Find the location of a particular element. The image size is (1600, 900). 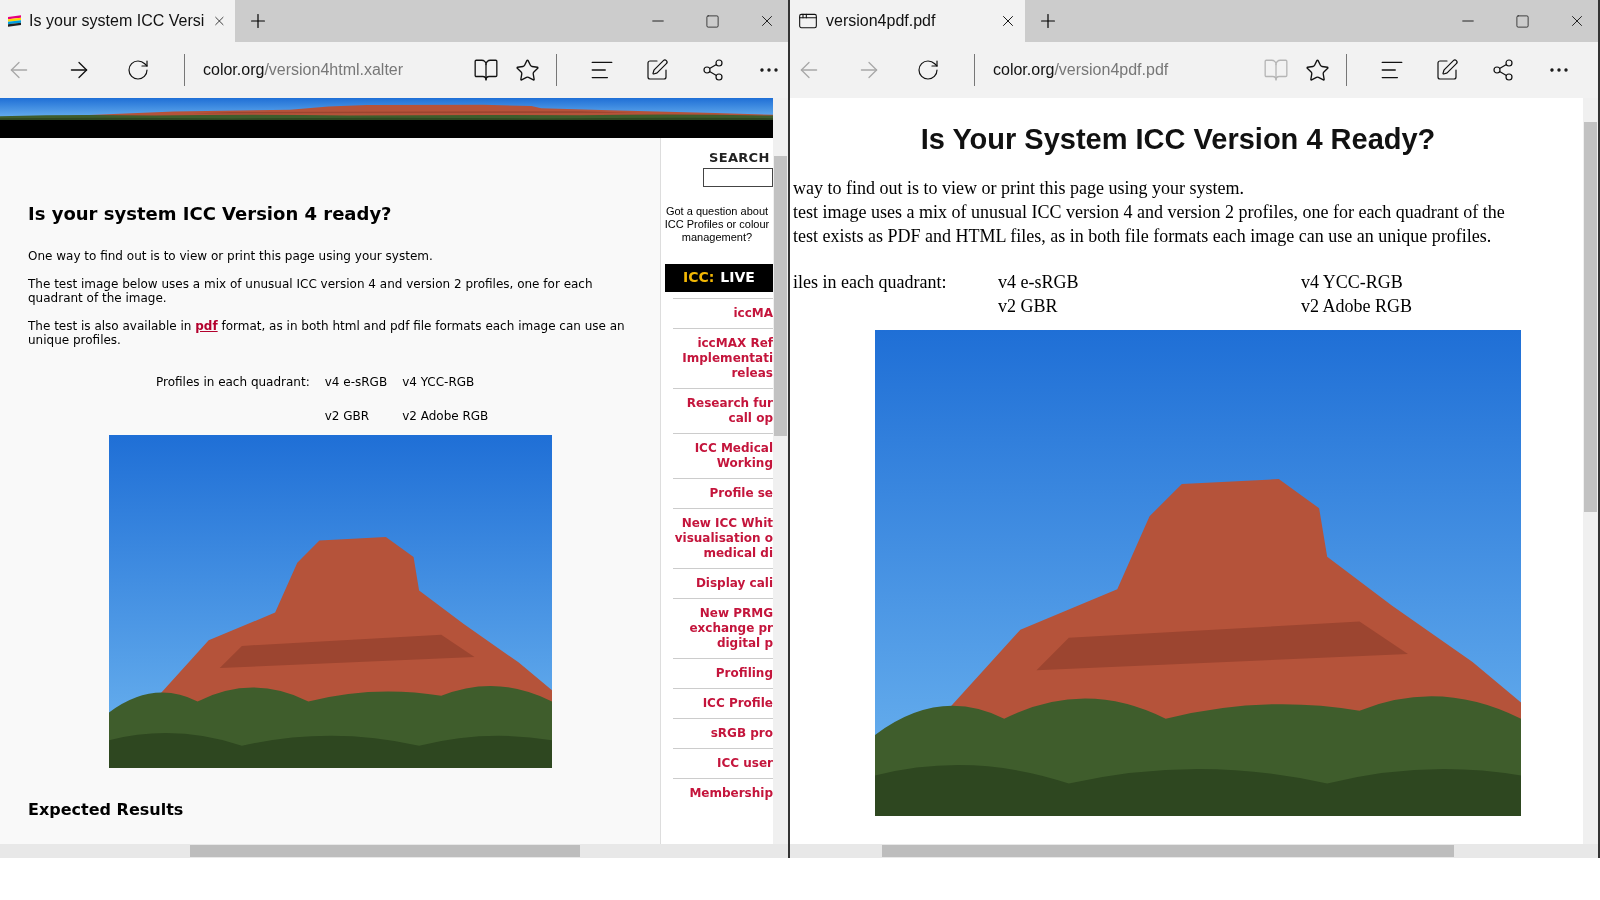

question-text: Got a question about ICC Profiles or colour management? is located at coordinates (717, 224).